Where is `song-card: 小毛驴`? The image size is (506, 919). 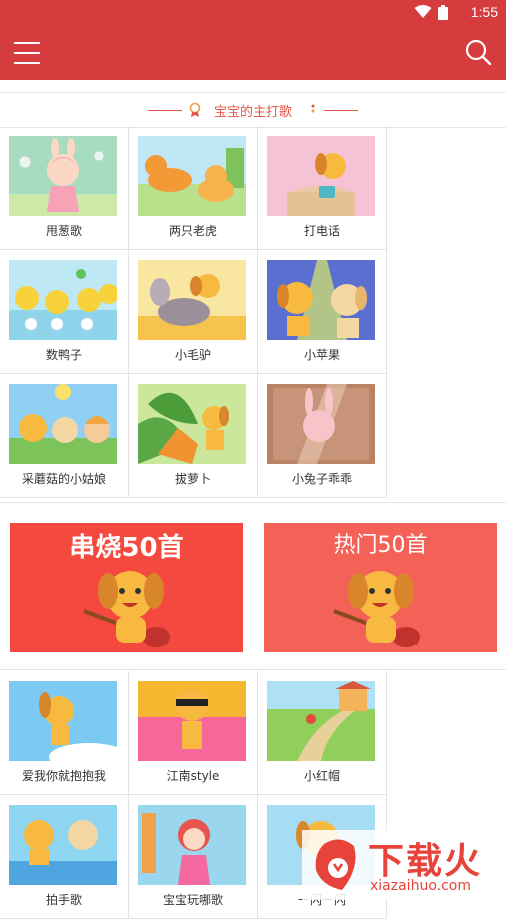 song-card: 小毛驴 is located at coordinates (193, 312).